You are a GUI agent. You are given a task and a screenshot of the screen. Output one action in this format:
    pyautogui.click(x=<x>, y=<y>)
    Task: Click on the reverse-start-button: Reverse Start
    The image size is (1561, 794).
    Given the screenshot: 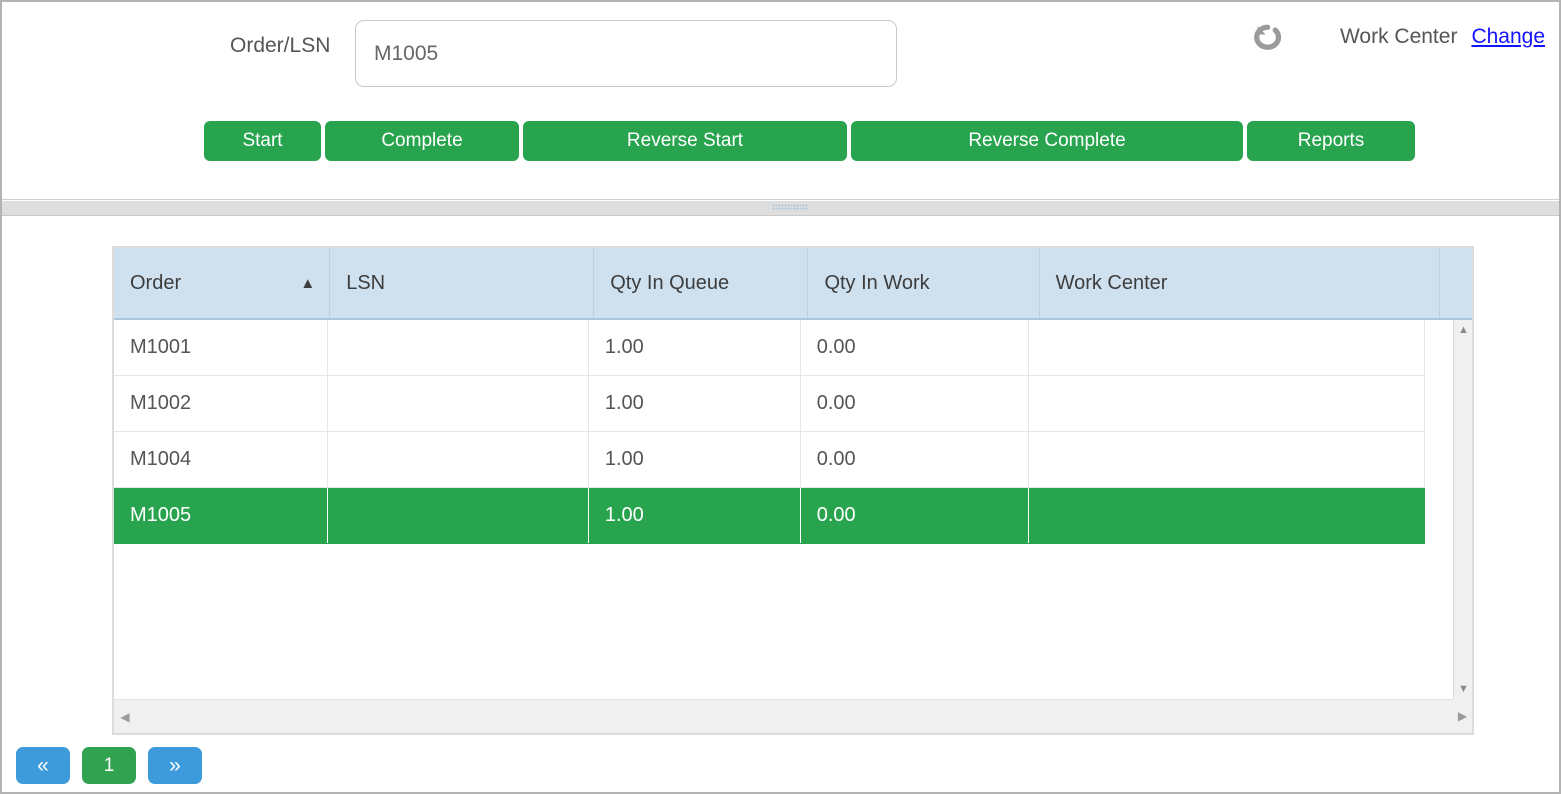 What is the action you would take?
    pyautogui.click(x=685, y=141)
    